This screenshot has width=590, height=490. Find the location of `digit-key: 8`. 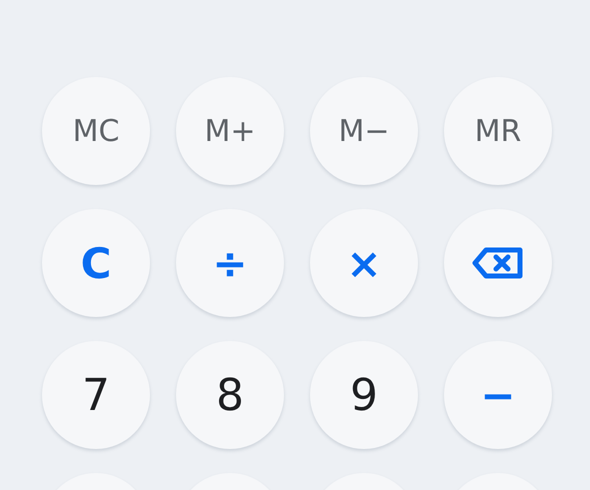

digit-key: 8 is located at coordinates (230, 395).